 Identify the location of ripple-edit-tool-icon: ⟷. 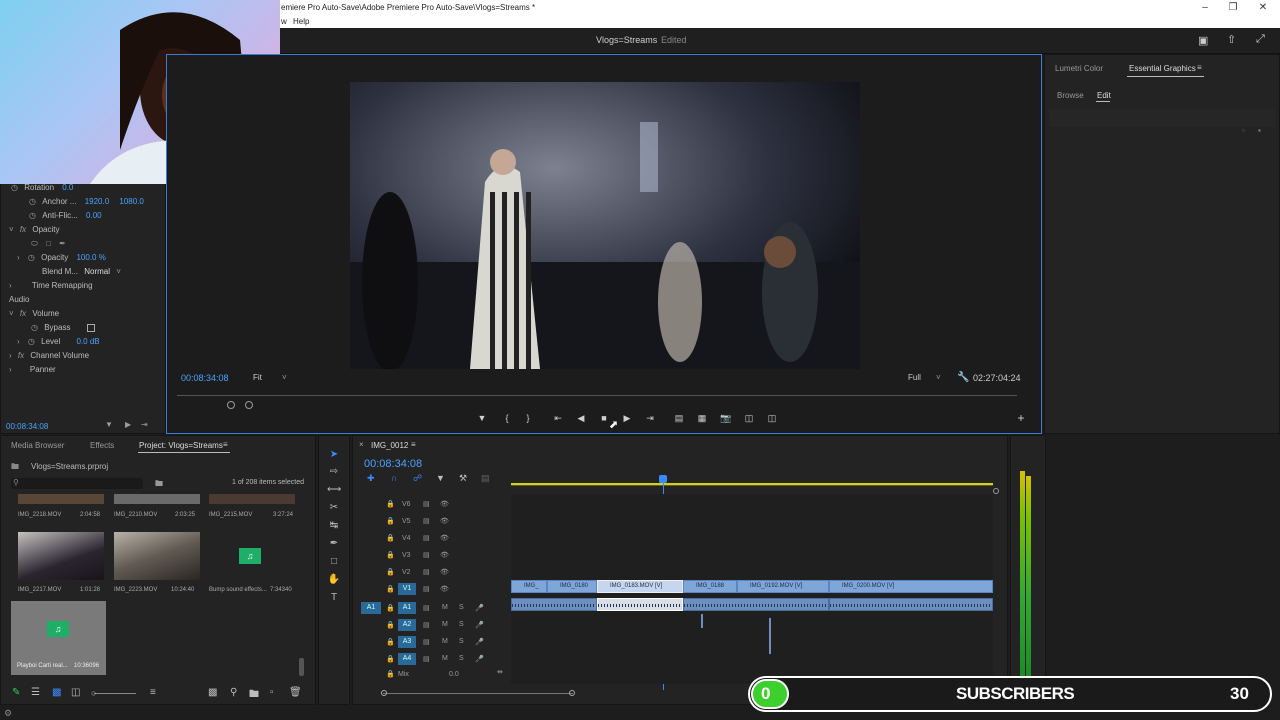
(334, 490).